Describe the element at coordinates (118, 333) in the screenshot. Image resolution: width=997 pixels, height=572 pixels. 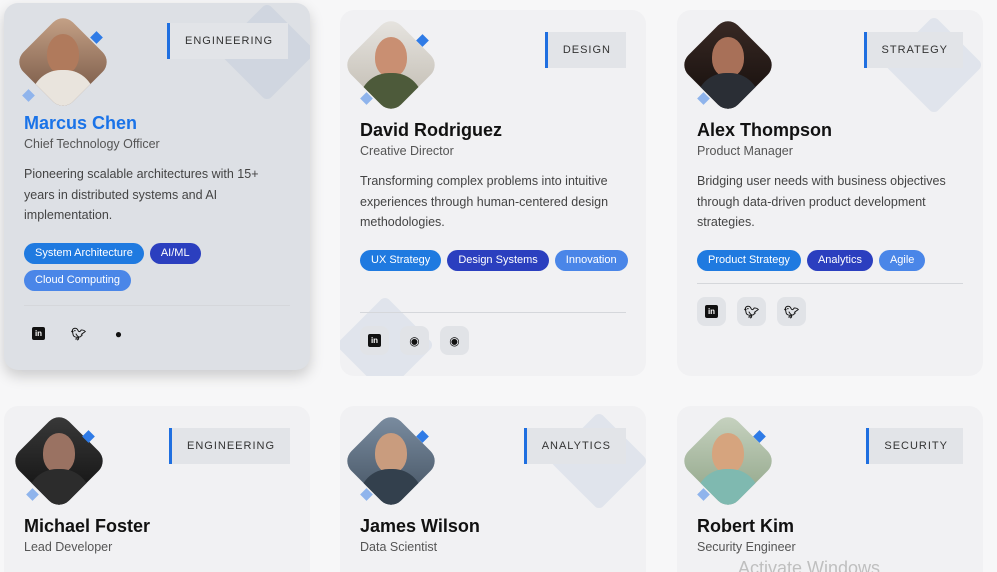
I see `github-icon: ●` at that location.